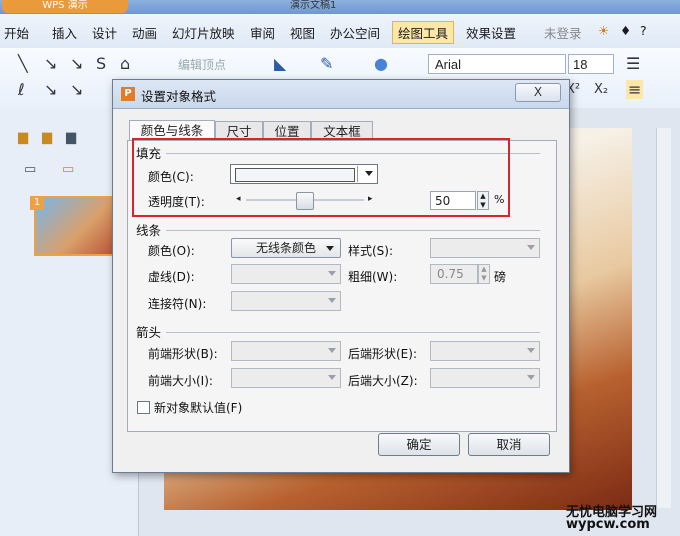  What do you see at coordinates (381, 63) in the screenshot?
I see `shape-effect-icon: ●` at bounding box center [381, 63].